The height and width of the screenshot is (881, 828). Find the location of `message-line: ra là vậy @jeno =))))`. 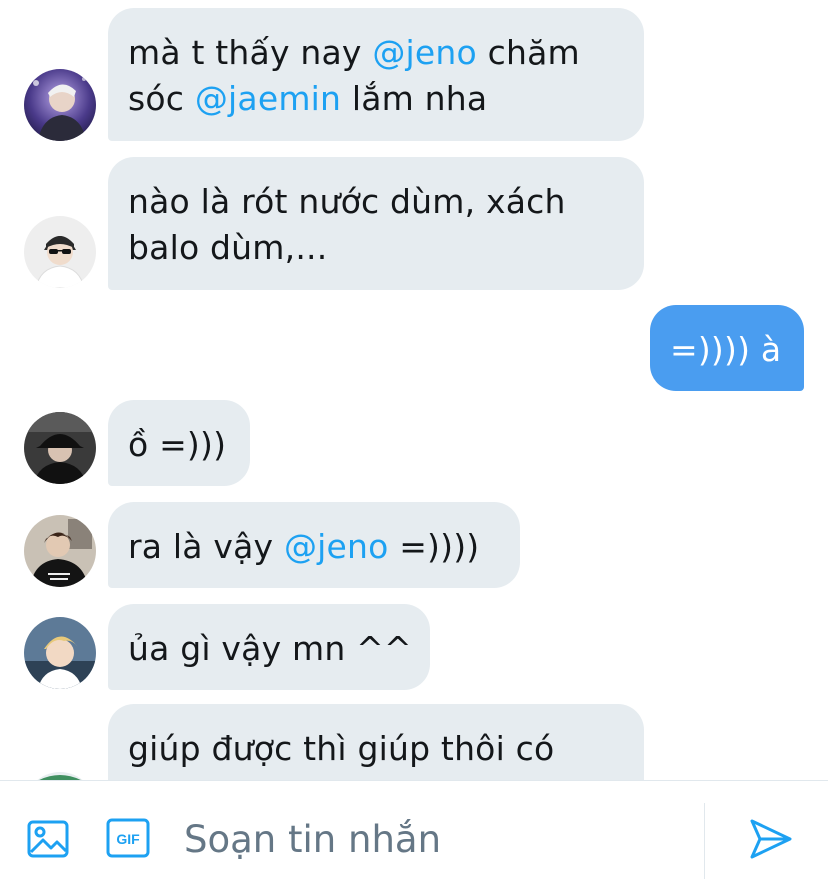

message-line: ra là vậy @jeno =)))) is located at coordinates (314, 547).